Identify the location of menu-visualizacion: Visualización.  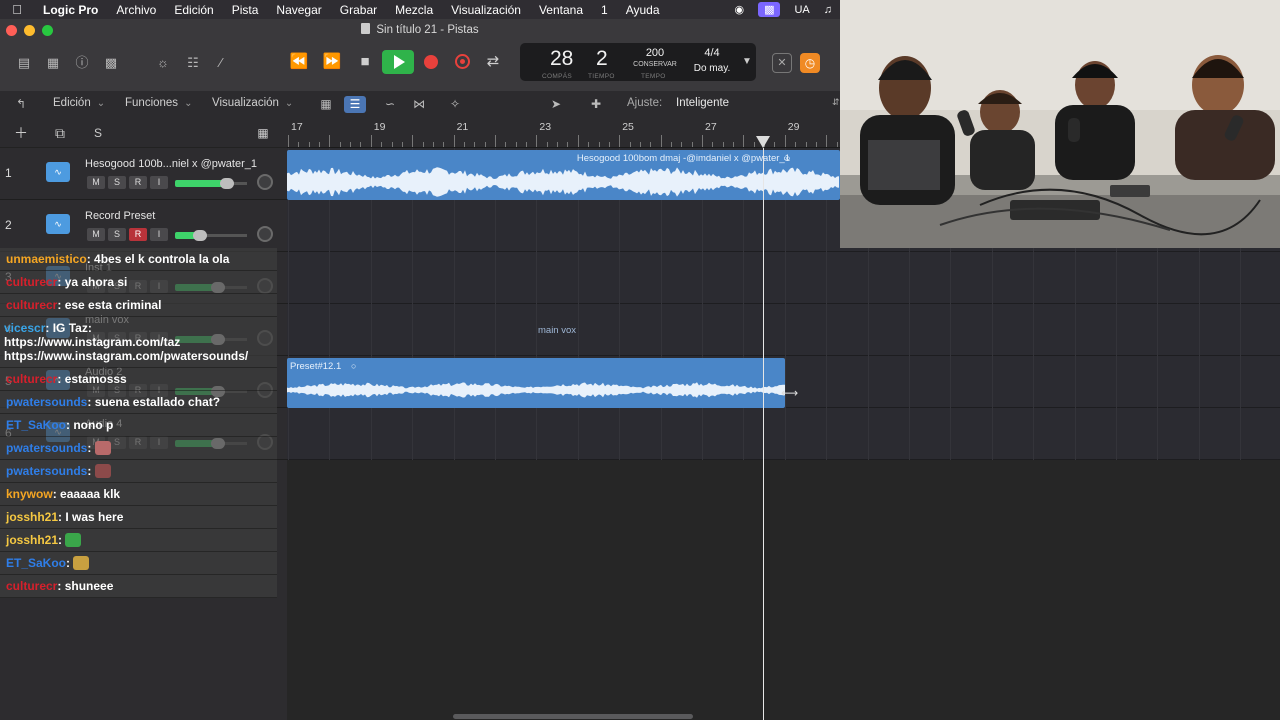
(486, 10).